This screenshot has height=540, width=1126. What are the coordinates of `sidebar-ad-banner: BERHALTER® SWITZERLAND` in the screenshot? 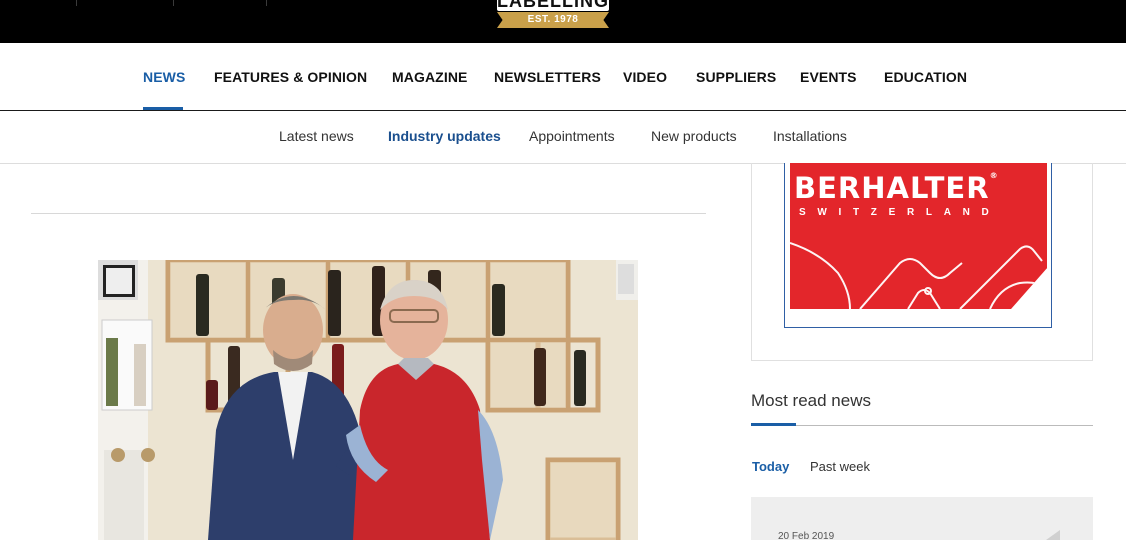 It's located at (918, 236).